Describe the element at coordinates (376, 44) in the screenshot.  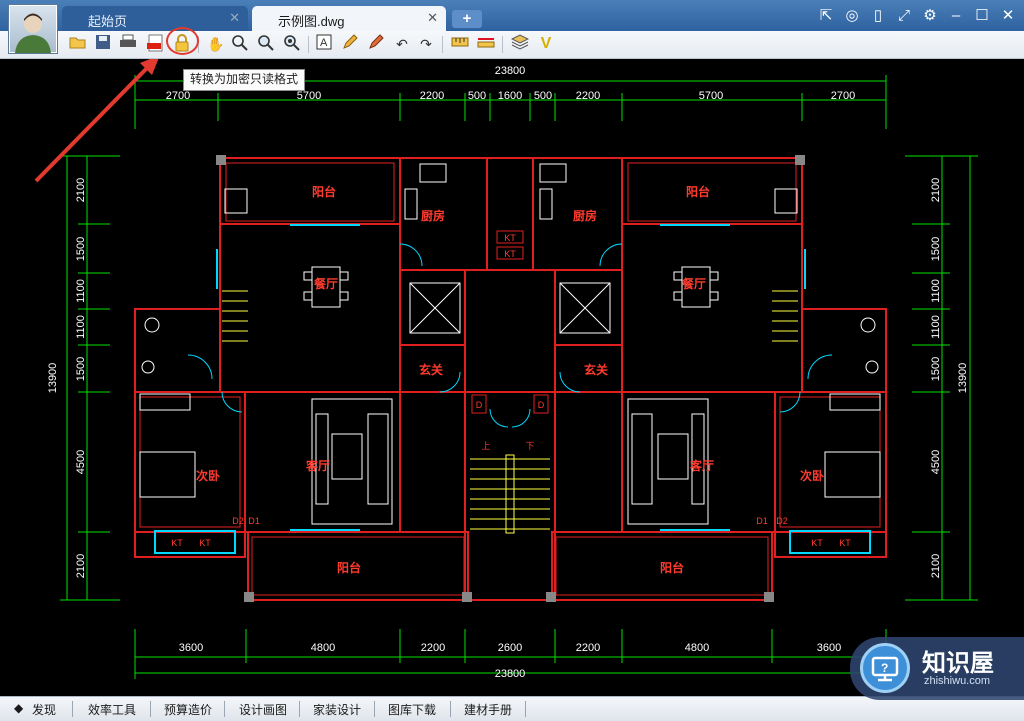
I see `highlighter-icon` at that location.